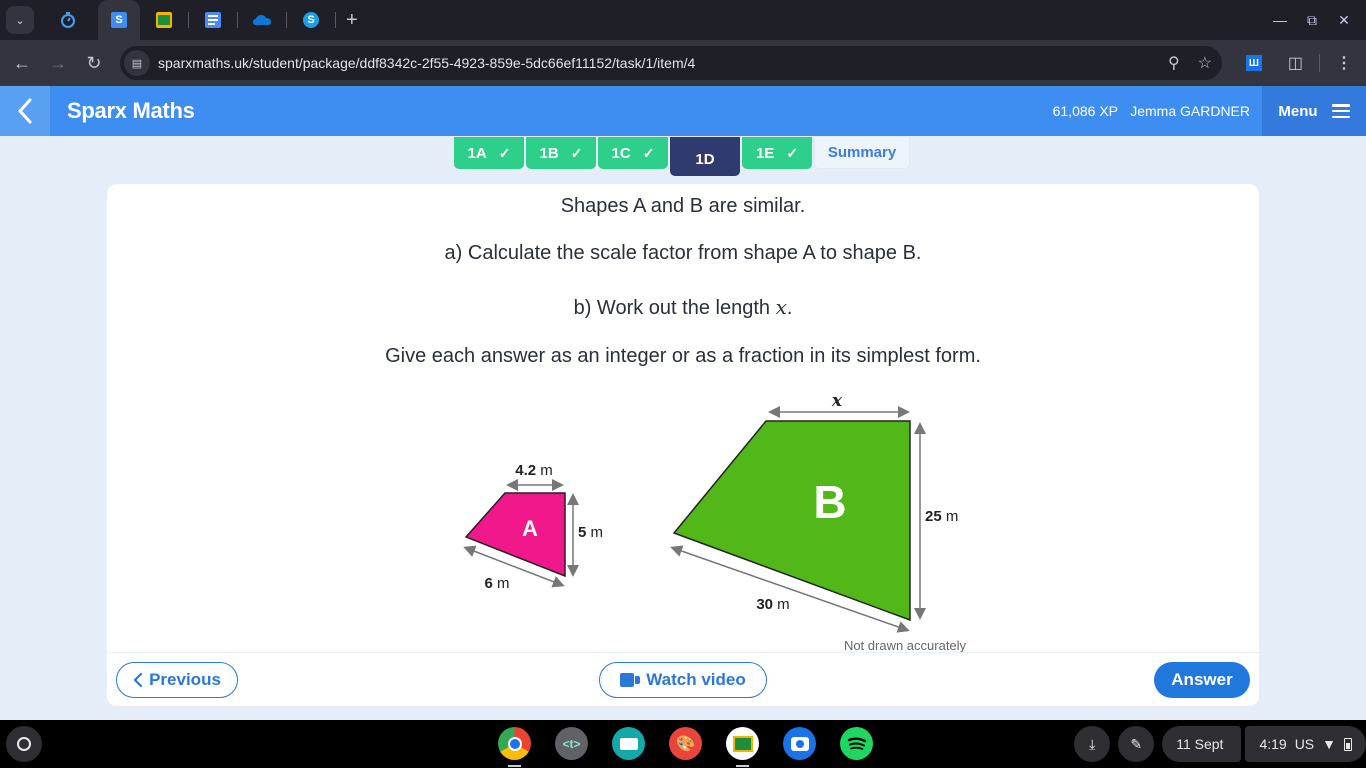  I want to click on video-camera-icon, so click(630, 680).